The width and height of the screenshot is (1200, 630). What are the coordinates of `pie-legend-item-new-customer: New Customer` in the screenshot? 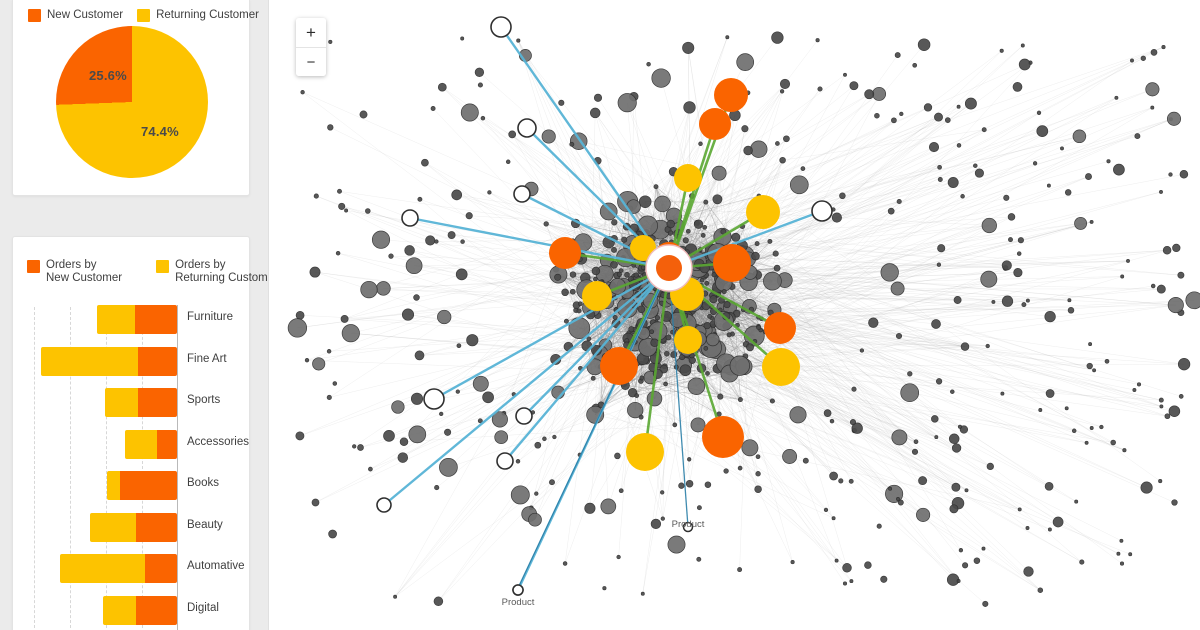 It's located at (75, 15).